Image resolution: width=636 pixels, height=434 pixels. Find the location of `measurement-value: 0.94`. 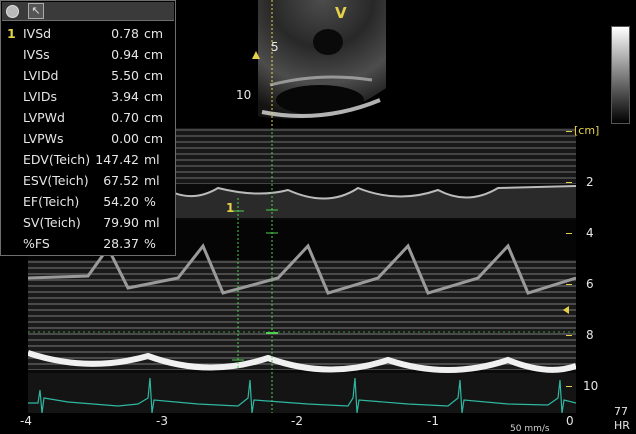

measurement-value: 0.94 is located at coordinates (125, 54).